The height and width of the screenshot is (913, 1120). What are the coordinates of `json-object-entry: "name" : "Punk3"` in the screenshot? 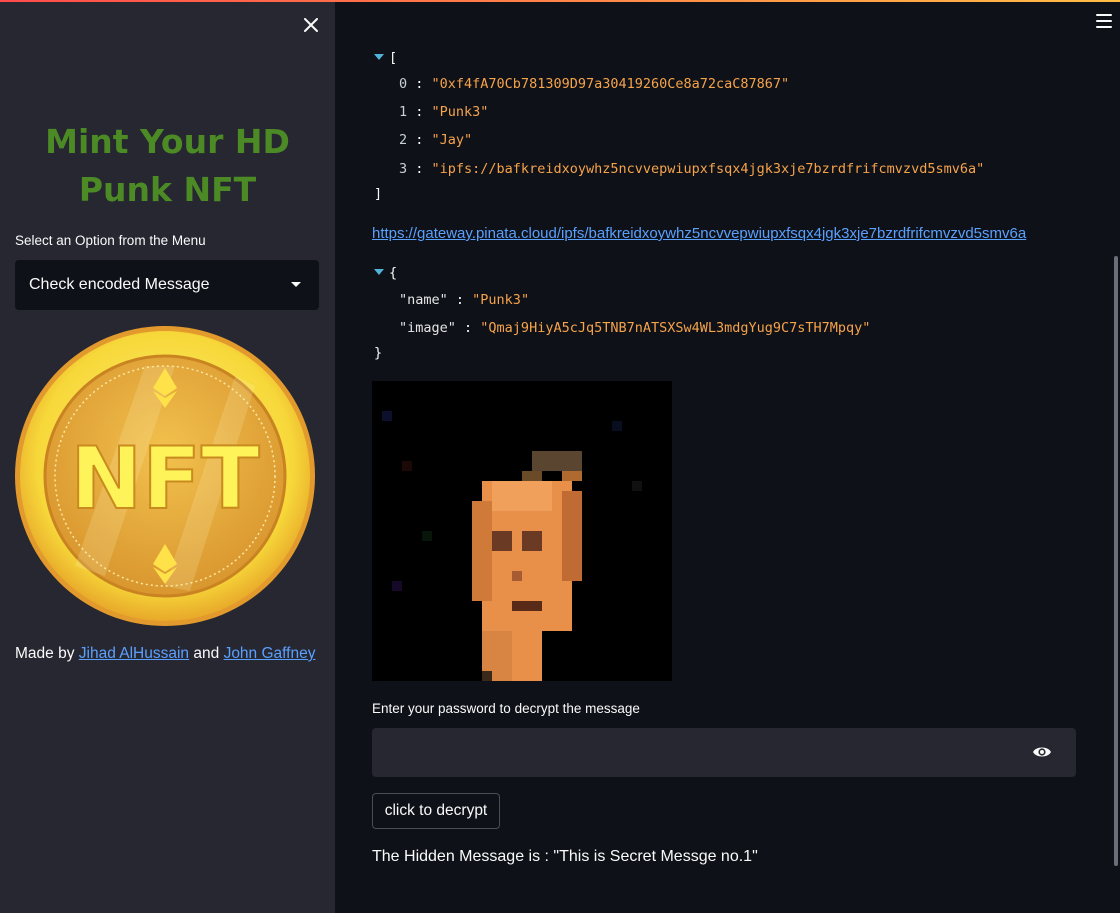 It's located at (464, 300).